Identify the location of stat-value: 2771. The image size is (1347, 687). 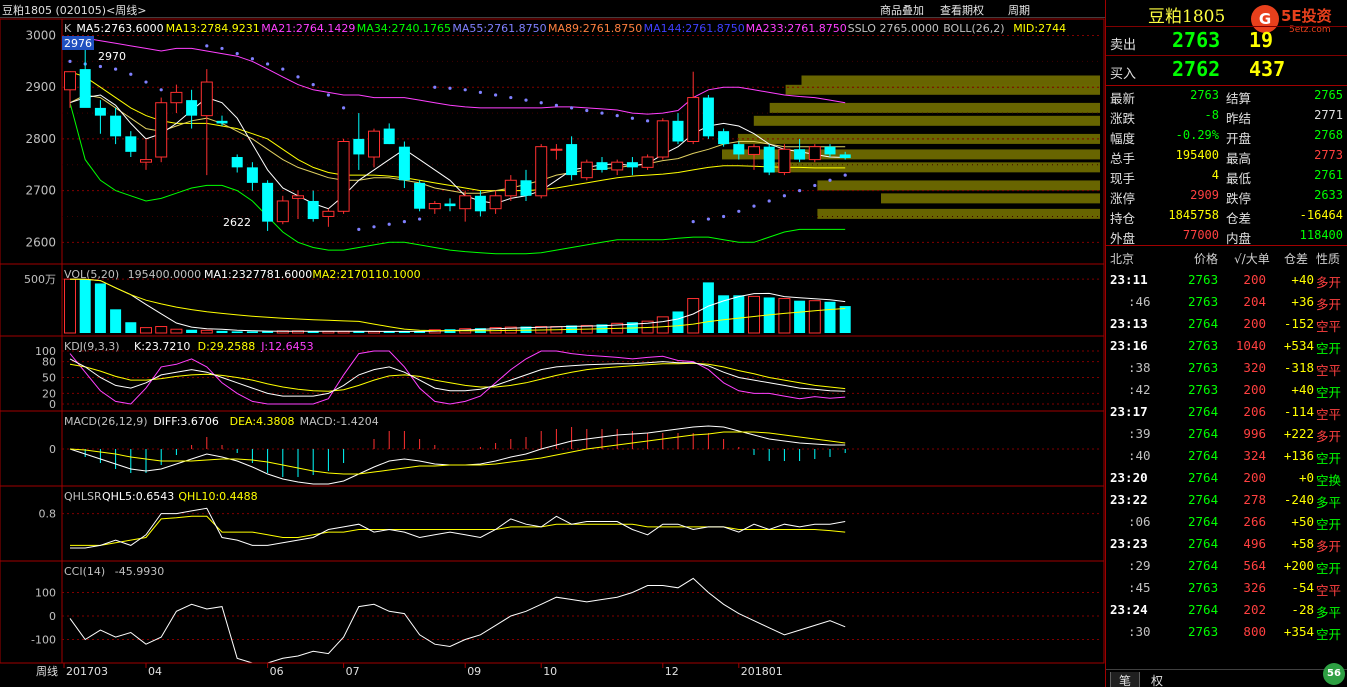
(1328, 115).